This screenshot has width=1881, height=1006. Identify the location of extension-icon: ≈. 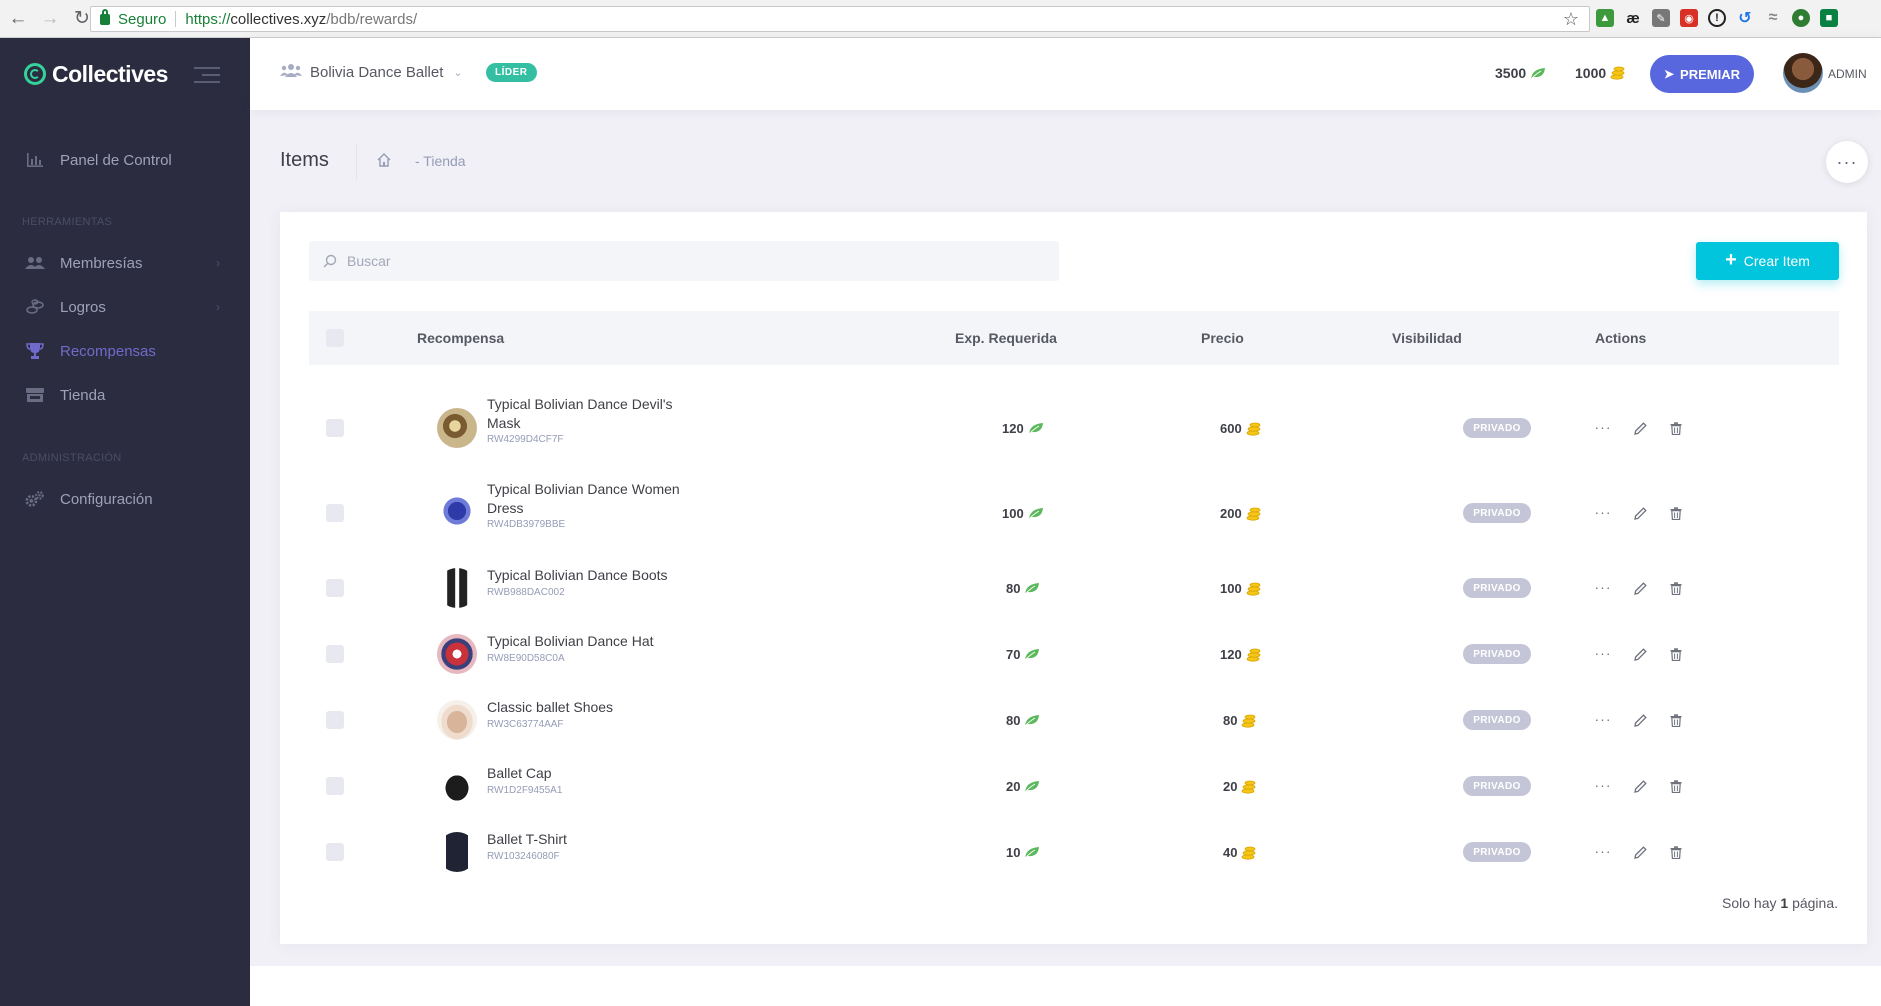
(1773, 18).